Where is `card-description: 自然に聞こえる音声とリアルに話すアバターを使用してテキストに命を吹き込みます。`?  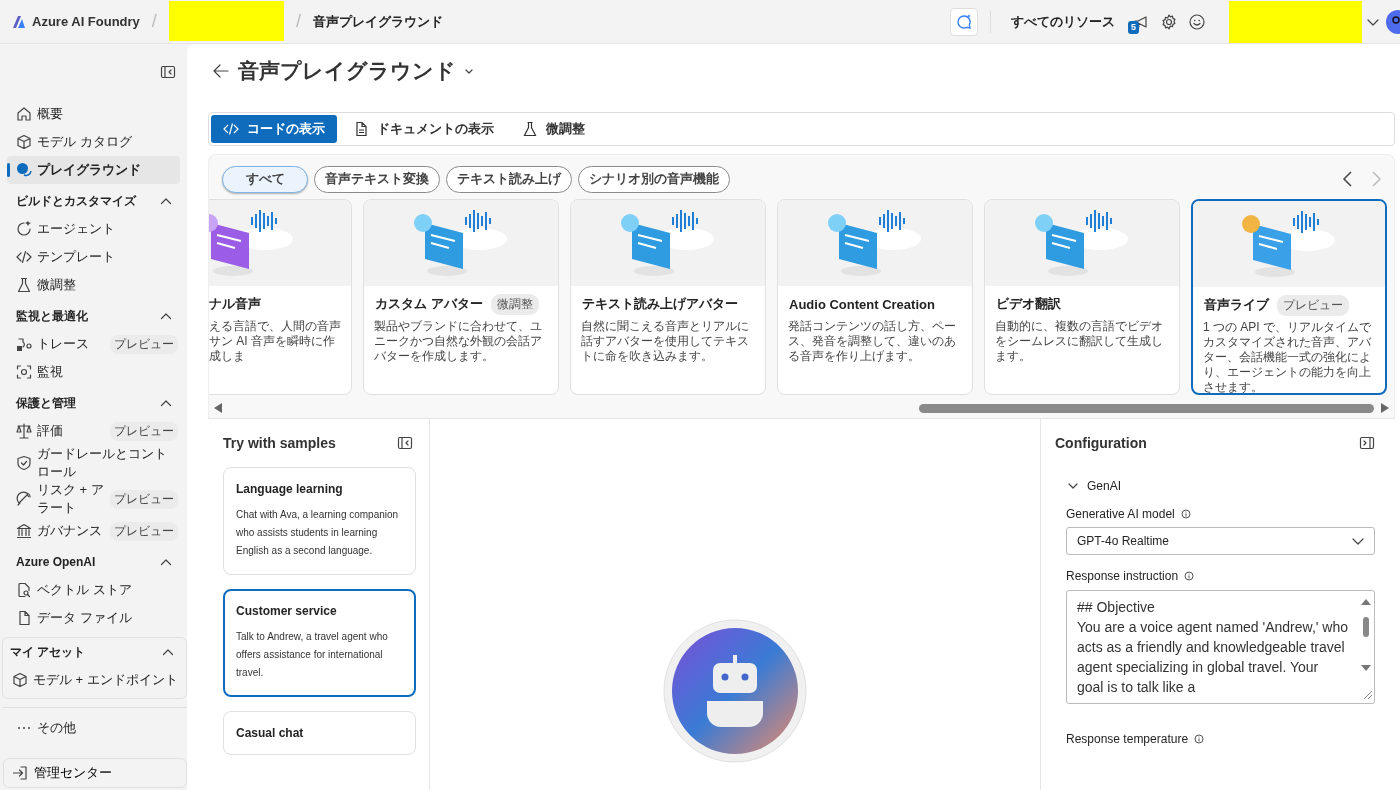 card-description: 自然に聞こえる音声とリアルに話すアバターを使用してテキストに命を吹き込みます。 is located at coordinates (665, 341).